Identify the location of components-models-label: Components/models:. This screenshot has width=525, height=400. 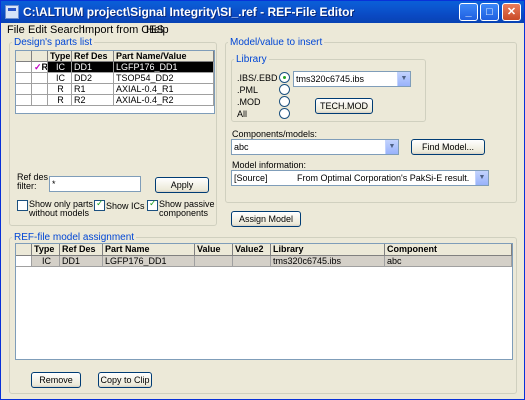
(275, 134).